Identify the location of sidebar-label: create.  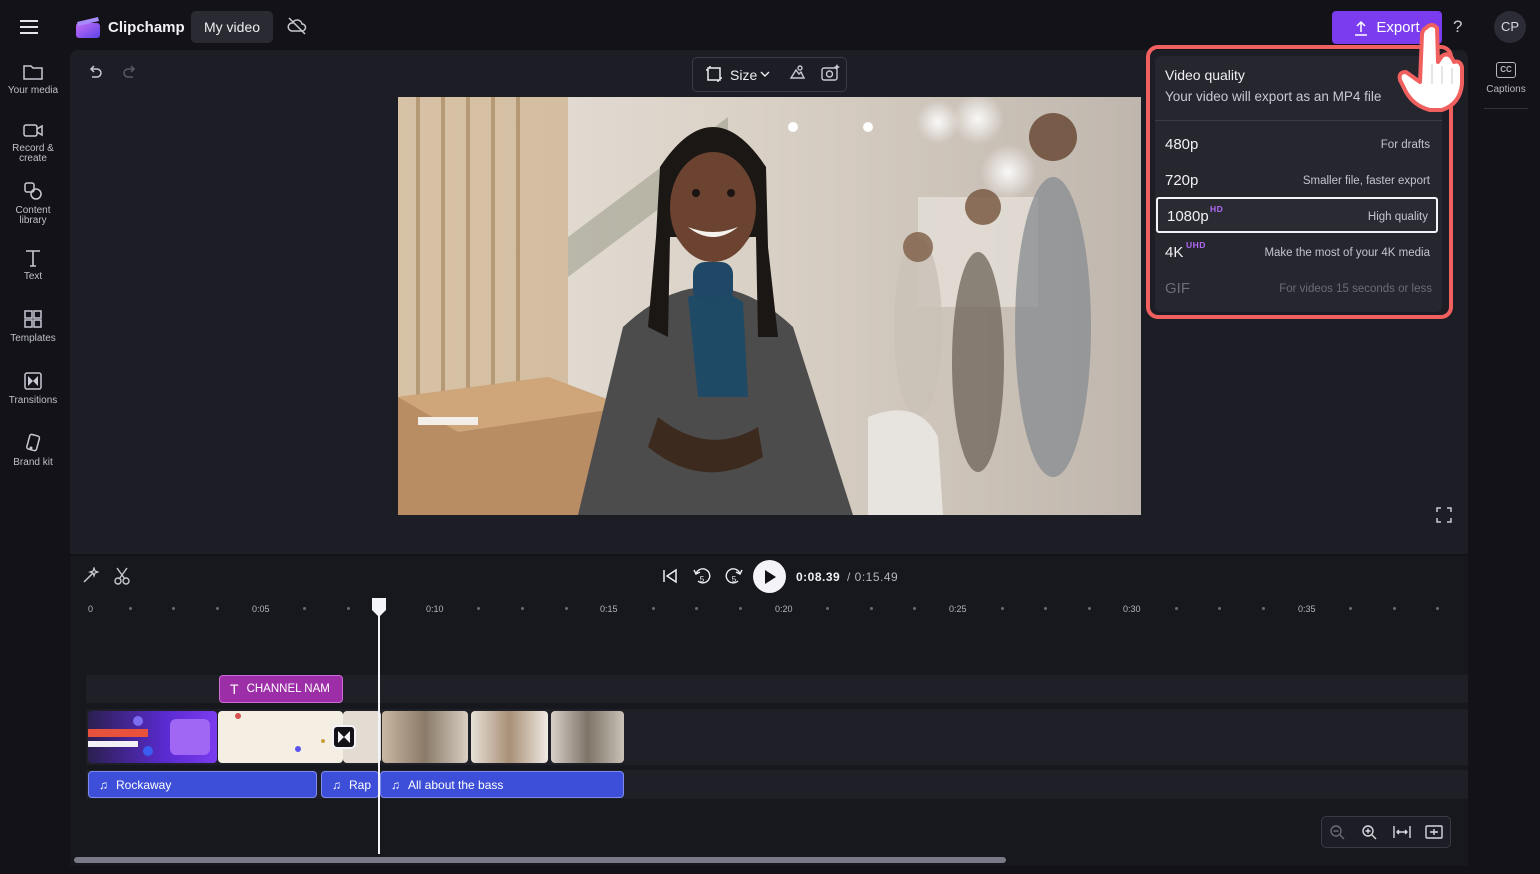
(33, 158).